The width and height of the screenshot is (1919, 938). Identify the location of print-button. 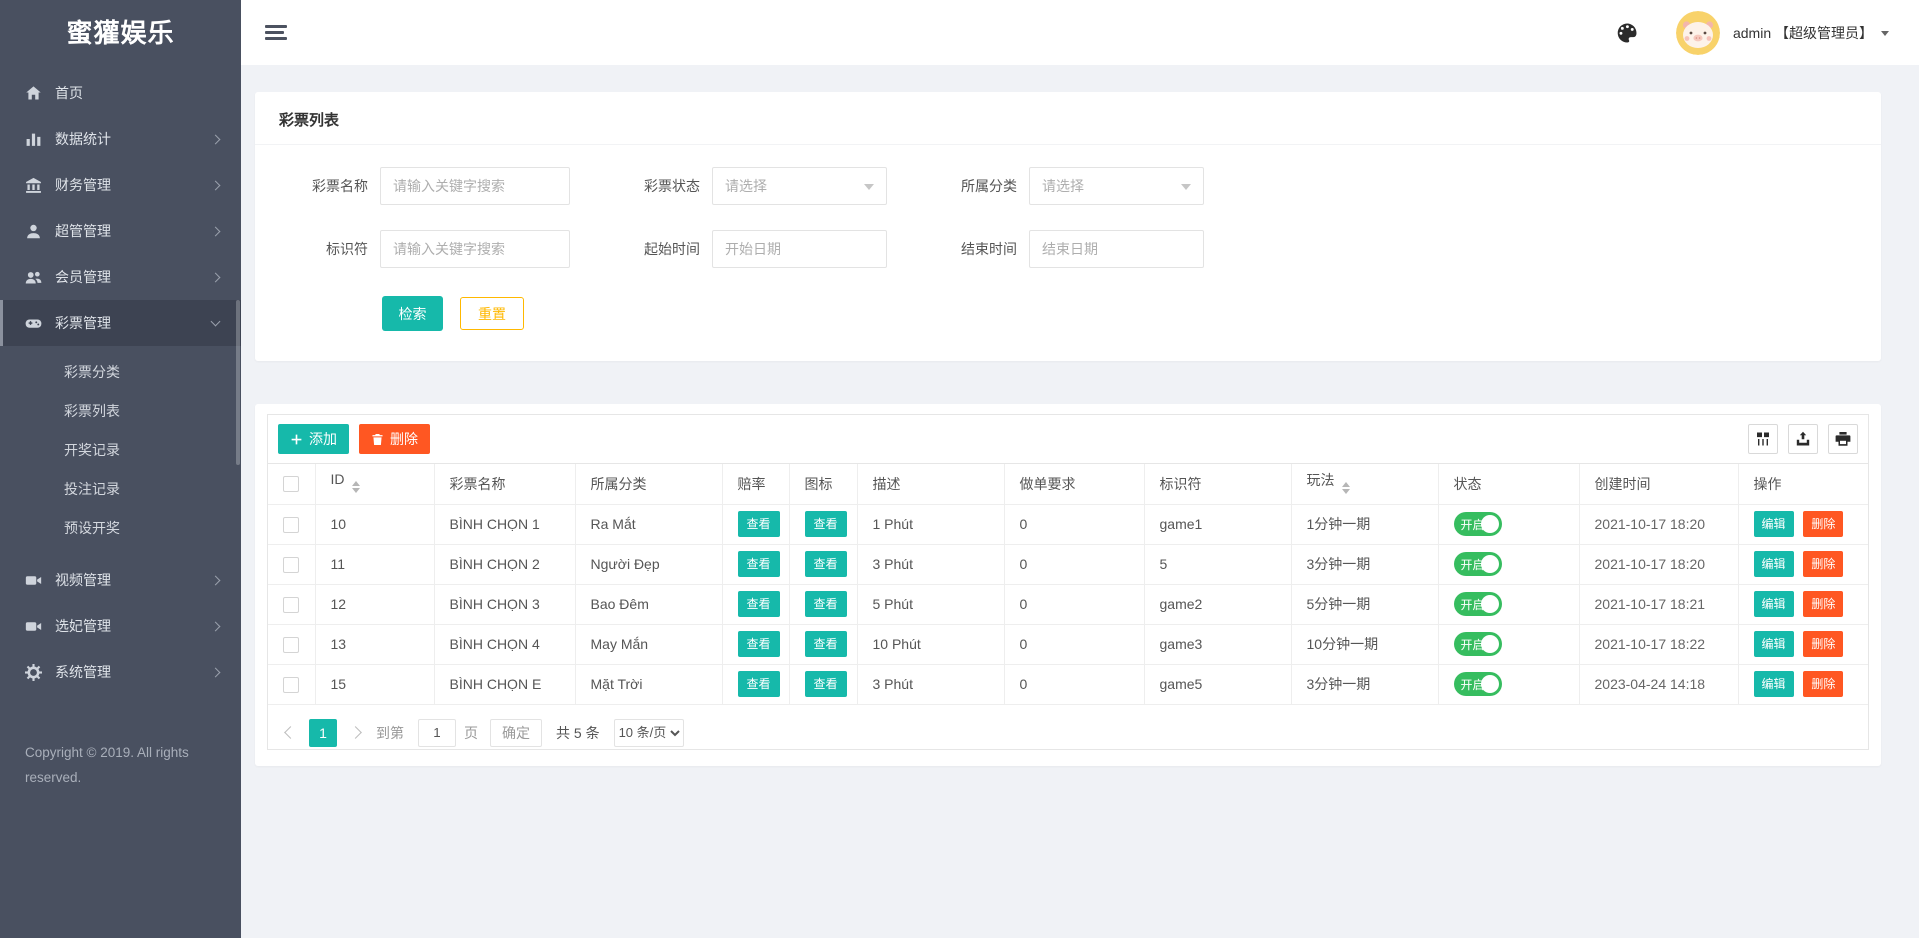
(1843, 439).